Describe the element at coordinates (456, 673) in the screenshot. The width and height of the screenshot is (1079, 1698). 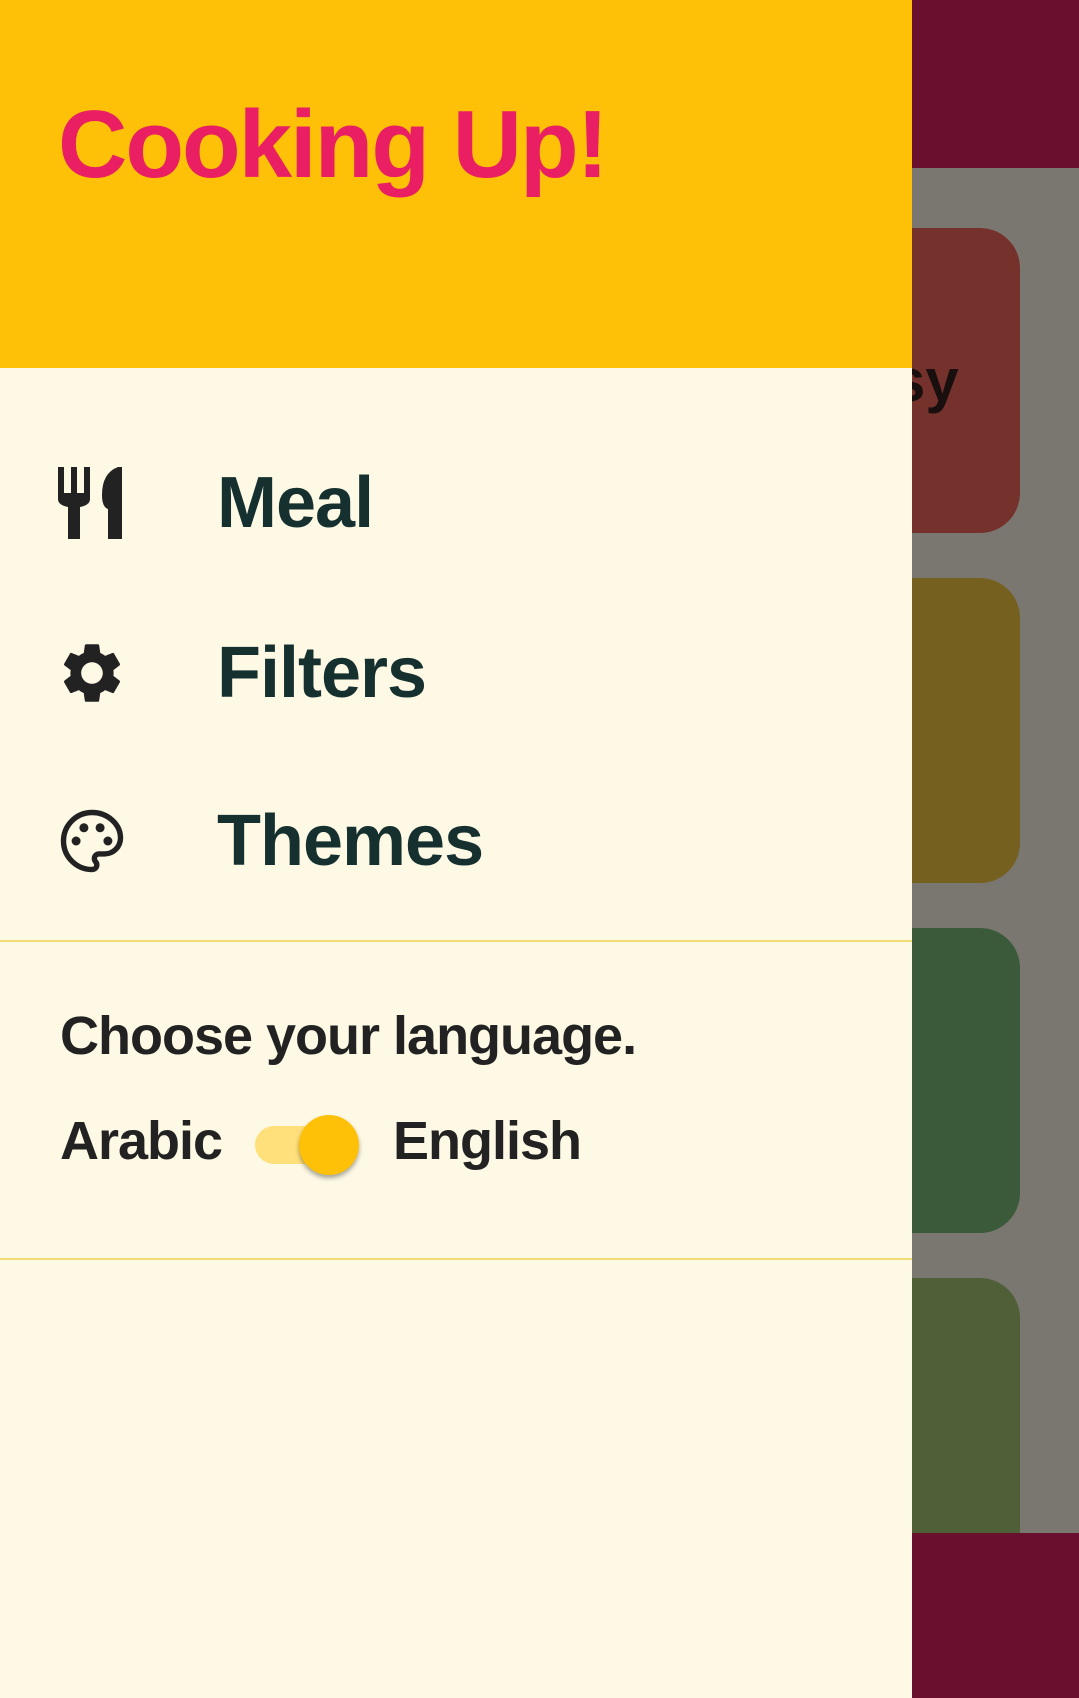
I see `menu-item-filters: Filters` at that location.